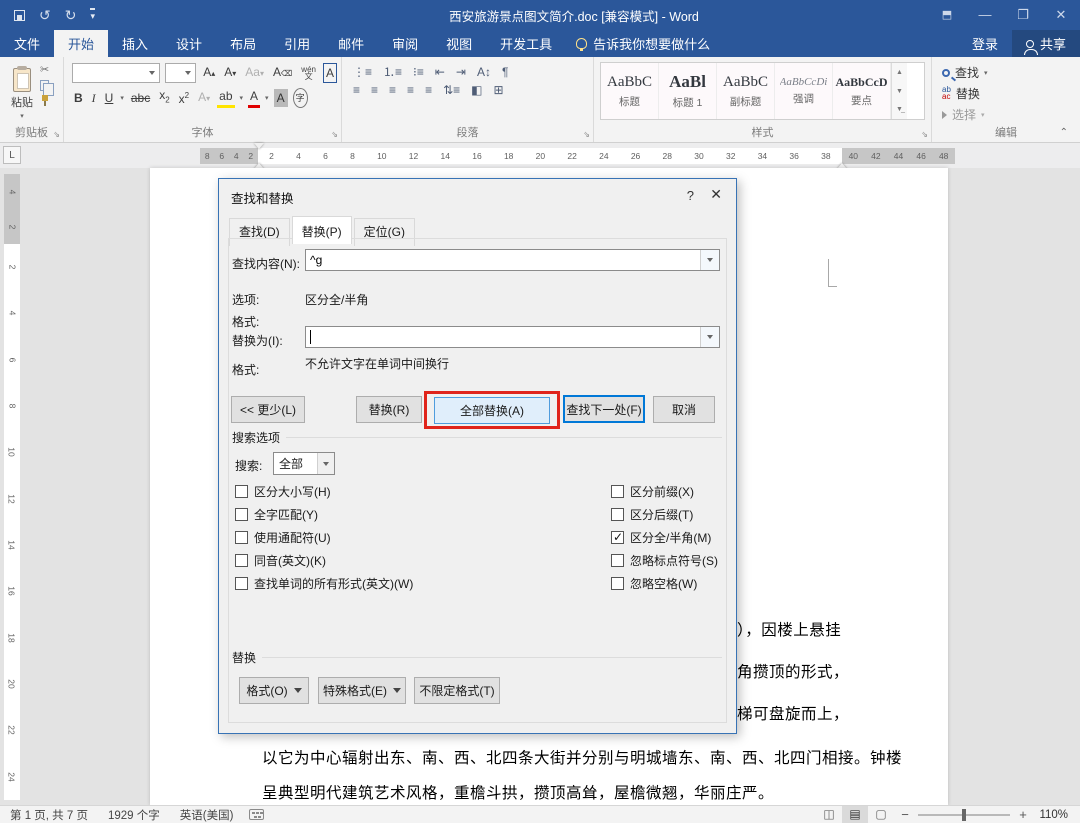 The image size is (1080, 823). Describe the element at coordinates (94, 98) in the screenshot. I see `italic-icon: I` at that location.